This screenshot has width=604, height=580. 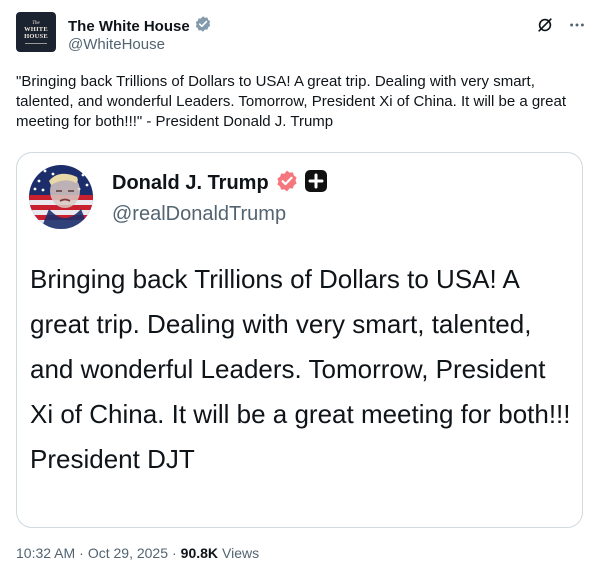 I want to click on quoted-author-name: Donald J. Trump, so click(x=190, y=183).